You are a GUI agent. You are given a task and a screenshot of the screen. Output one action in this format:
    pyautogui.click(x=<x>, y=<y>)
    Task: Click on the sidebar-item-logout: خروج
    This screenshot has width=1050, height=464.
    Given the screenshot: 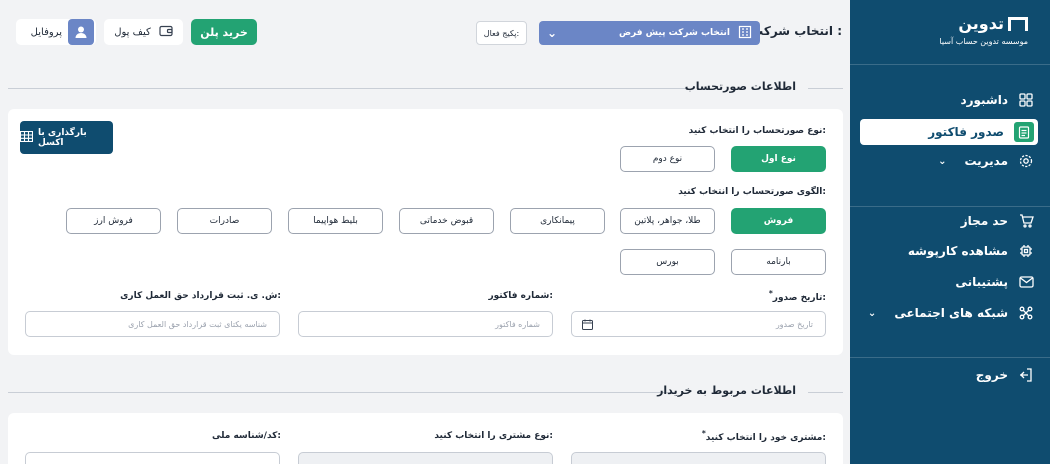 What is the action you would take?
    pyautogui.click(x=949, y=375)
    